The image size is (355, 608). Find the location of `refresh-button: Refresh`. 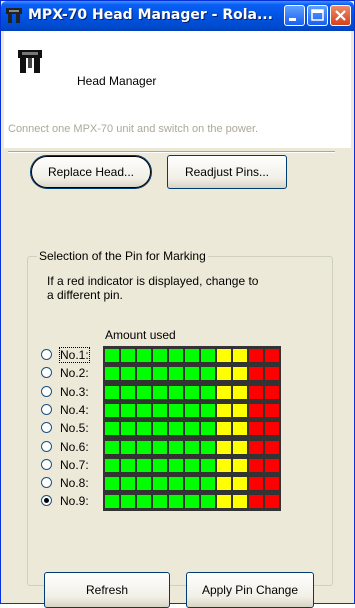

refresh-button: Refresh is located at coordinates (107, 590).